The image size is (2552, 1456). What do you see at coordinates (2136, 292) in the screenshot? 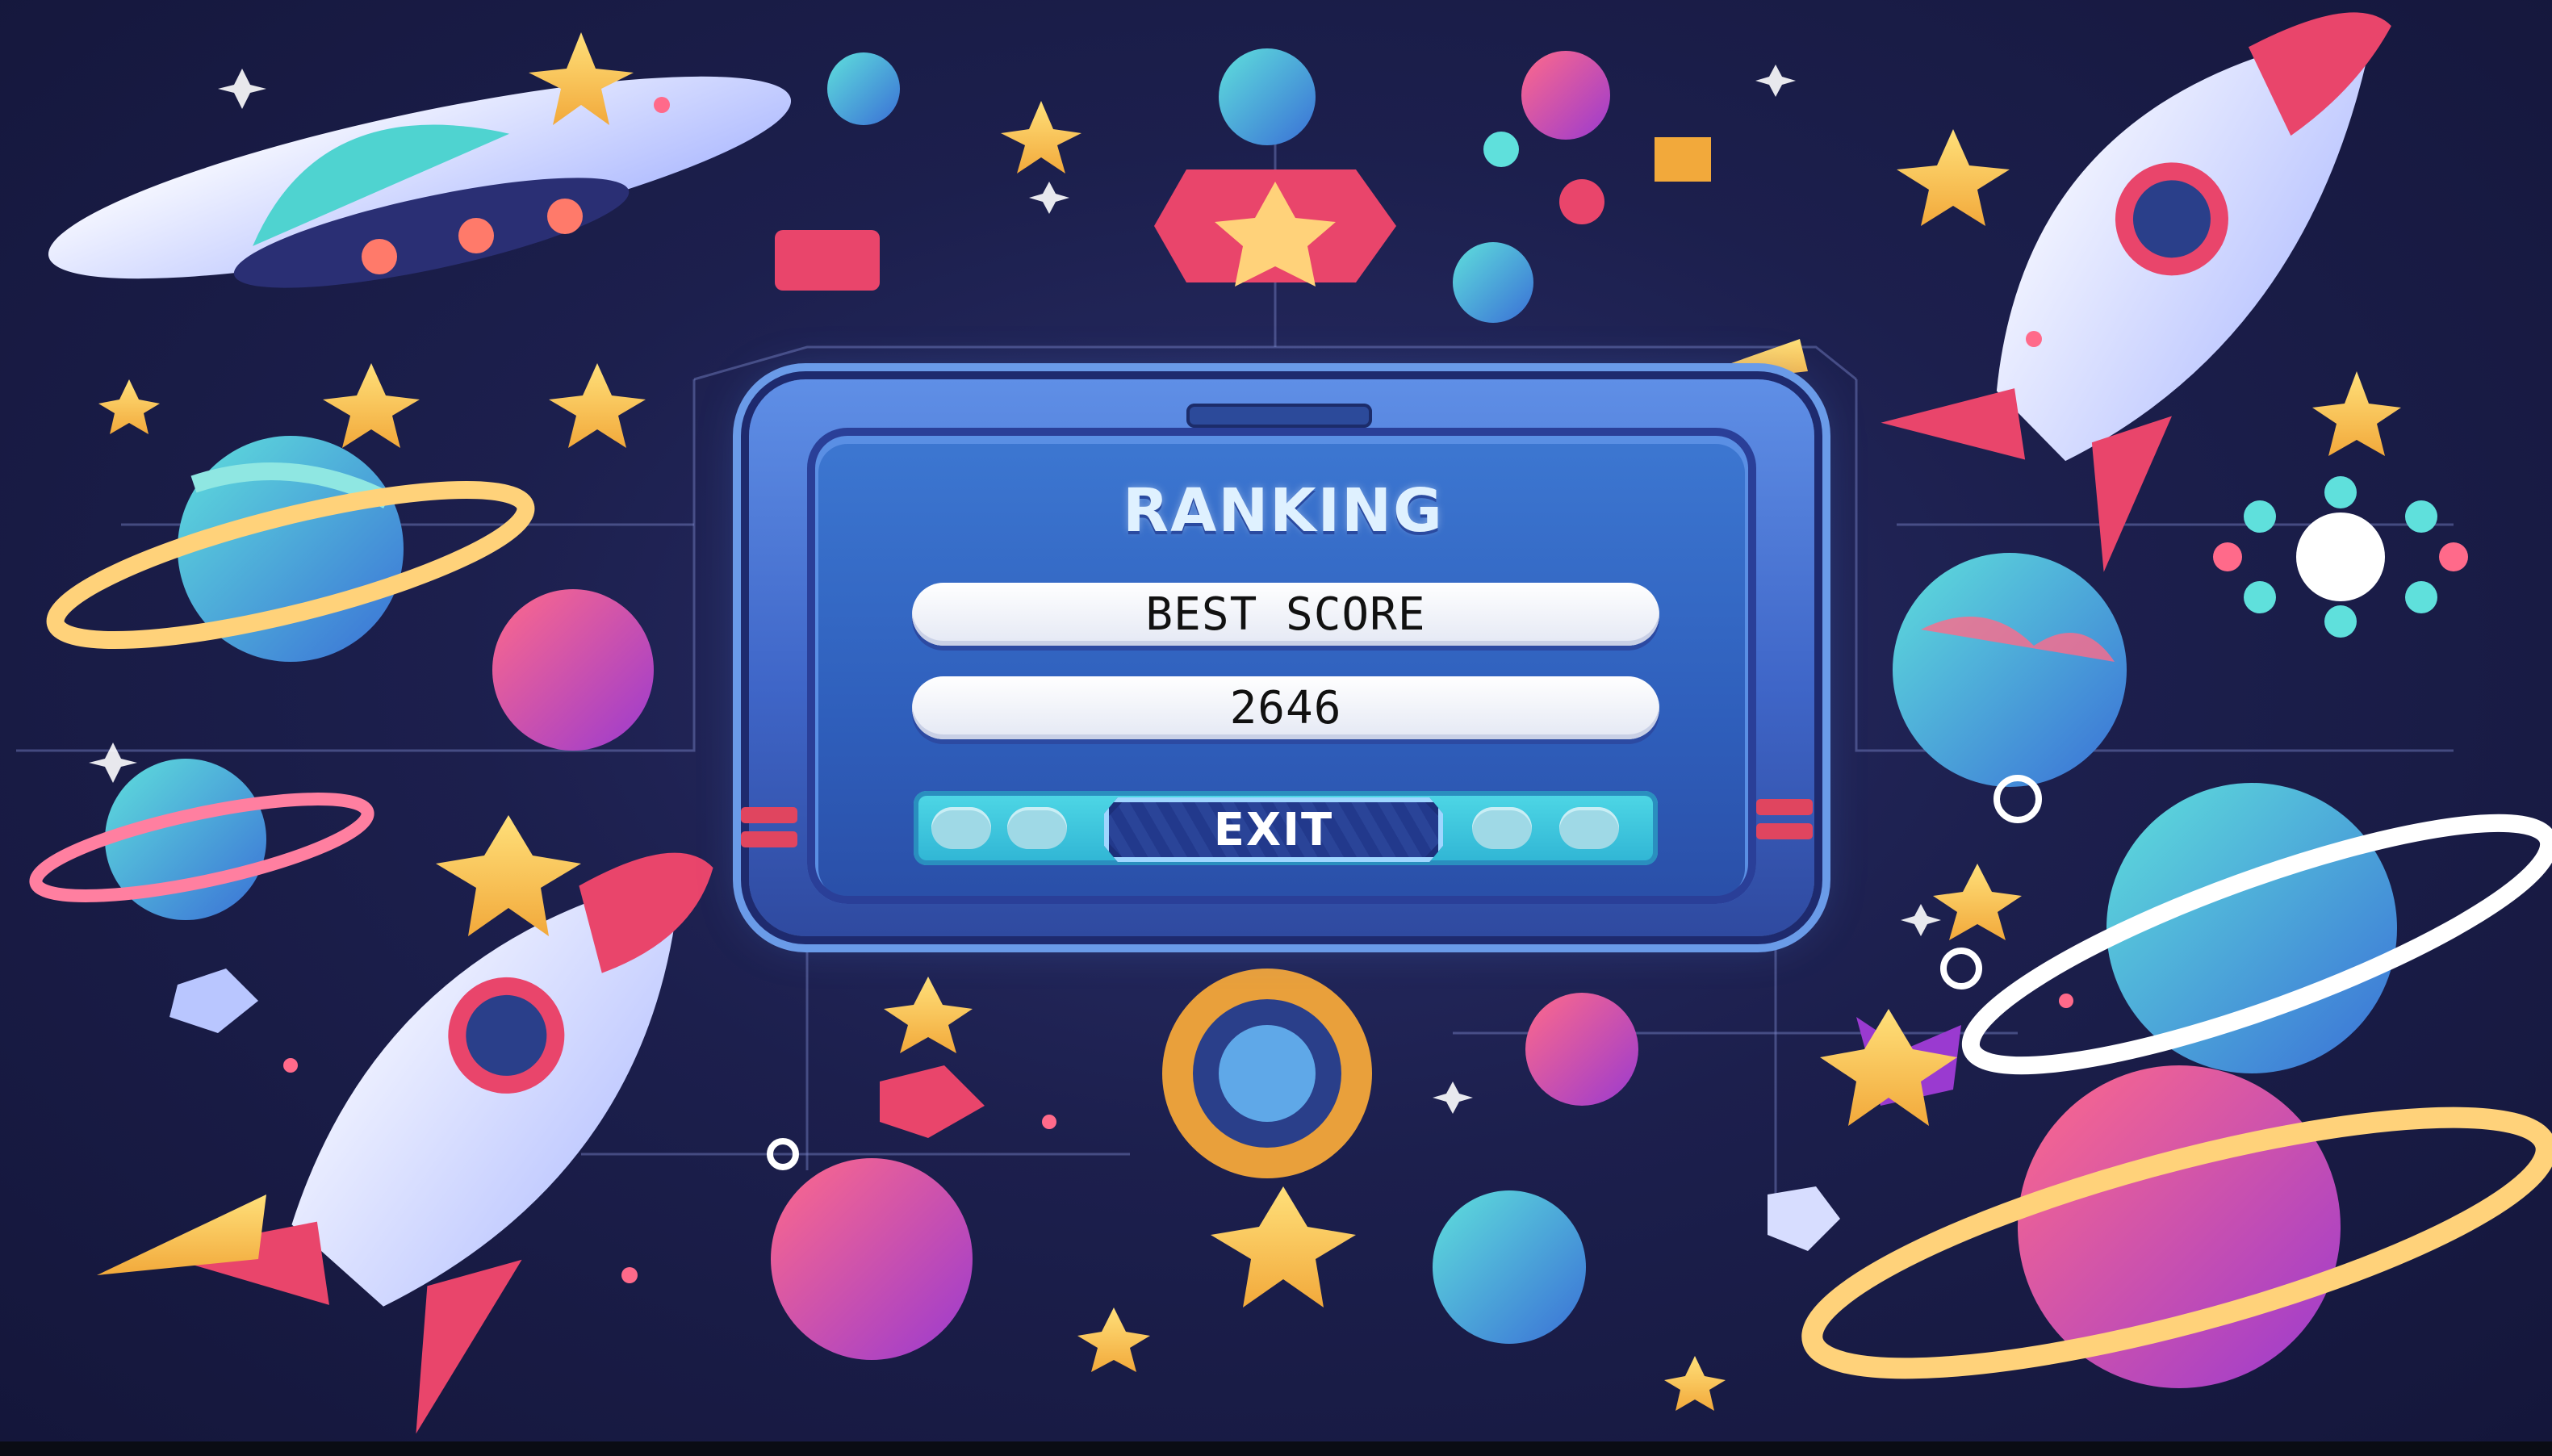
I see `rocket-icon` at bounding box center [2136, 292].